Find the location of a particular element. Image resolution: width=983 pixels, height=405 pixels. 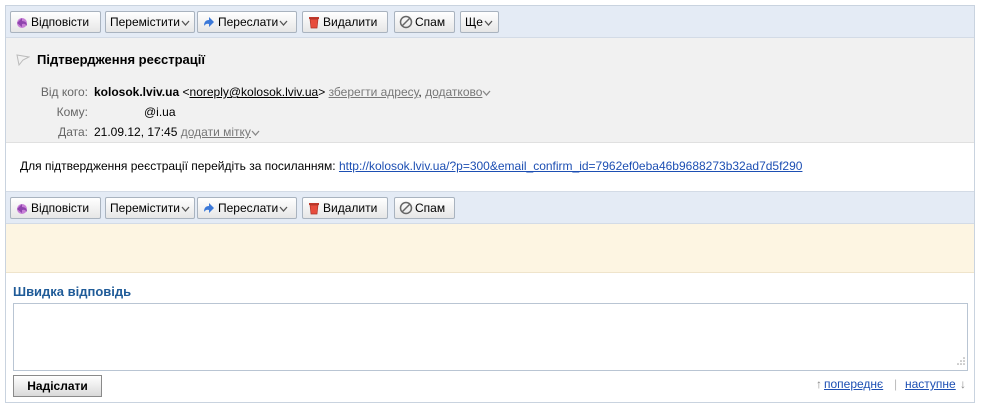

more-button: Ще is located at coordinates (479, 22).